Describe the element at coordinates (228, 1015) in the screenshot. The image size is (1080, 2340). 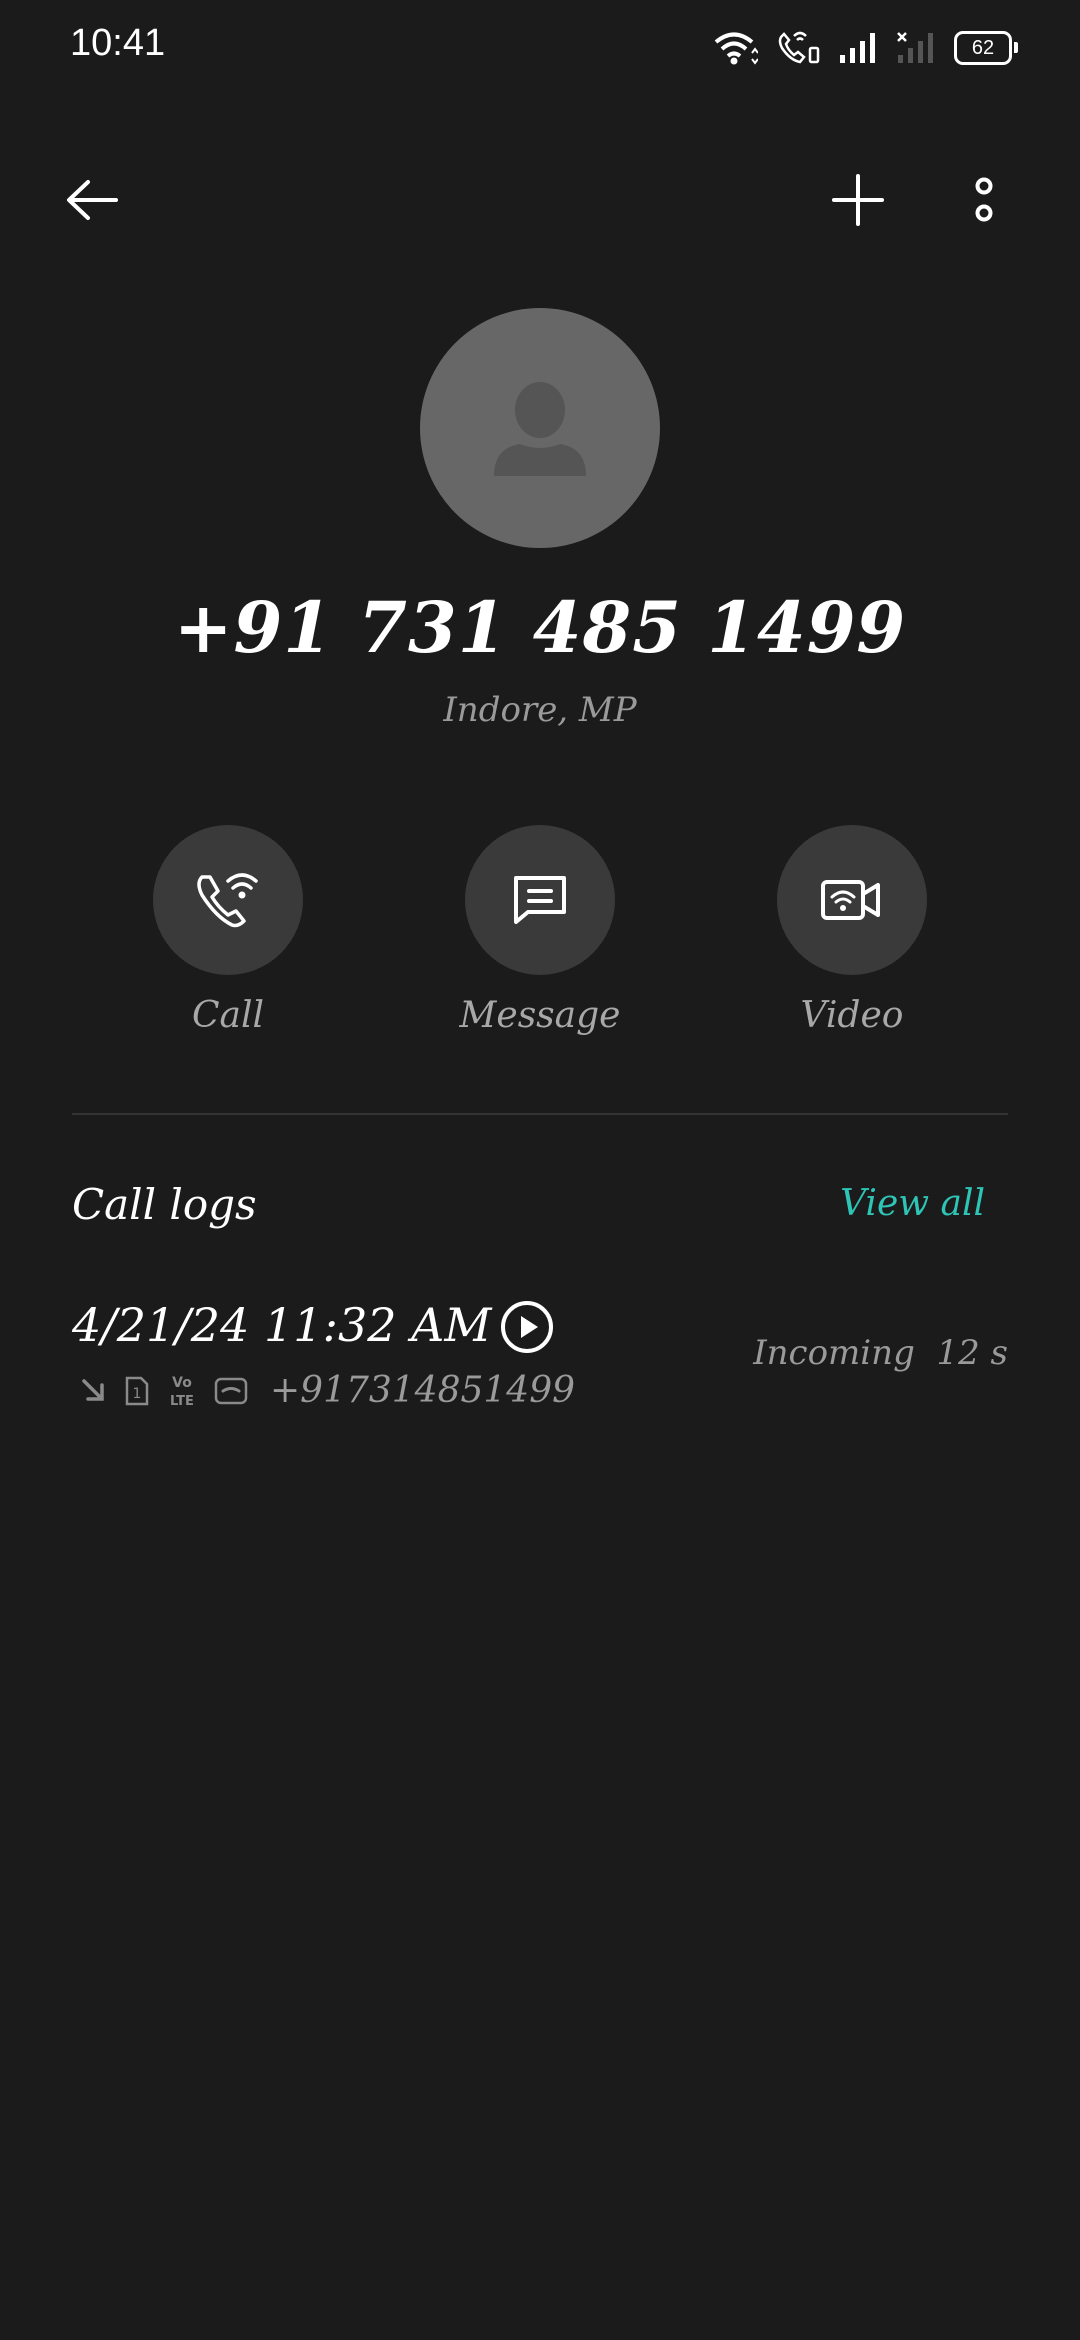
I see `call-label: Call` at that location.